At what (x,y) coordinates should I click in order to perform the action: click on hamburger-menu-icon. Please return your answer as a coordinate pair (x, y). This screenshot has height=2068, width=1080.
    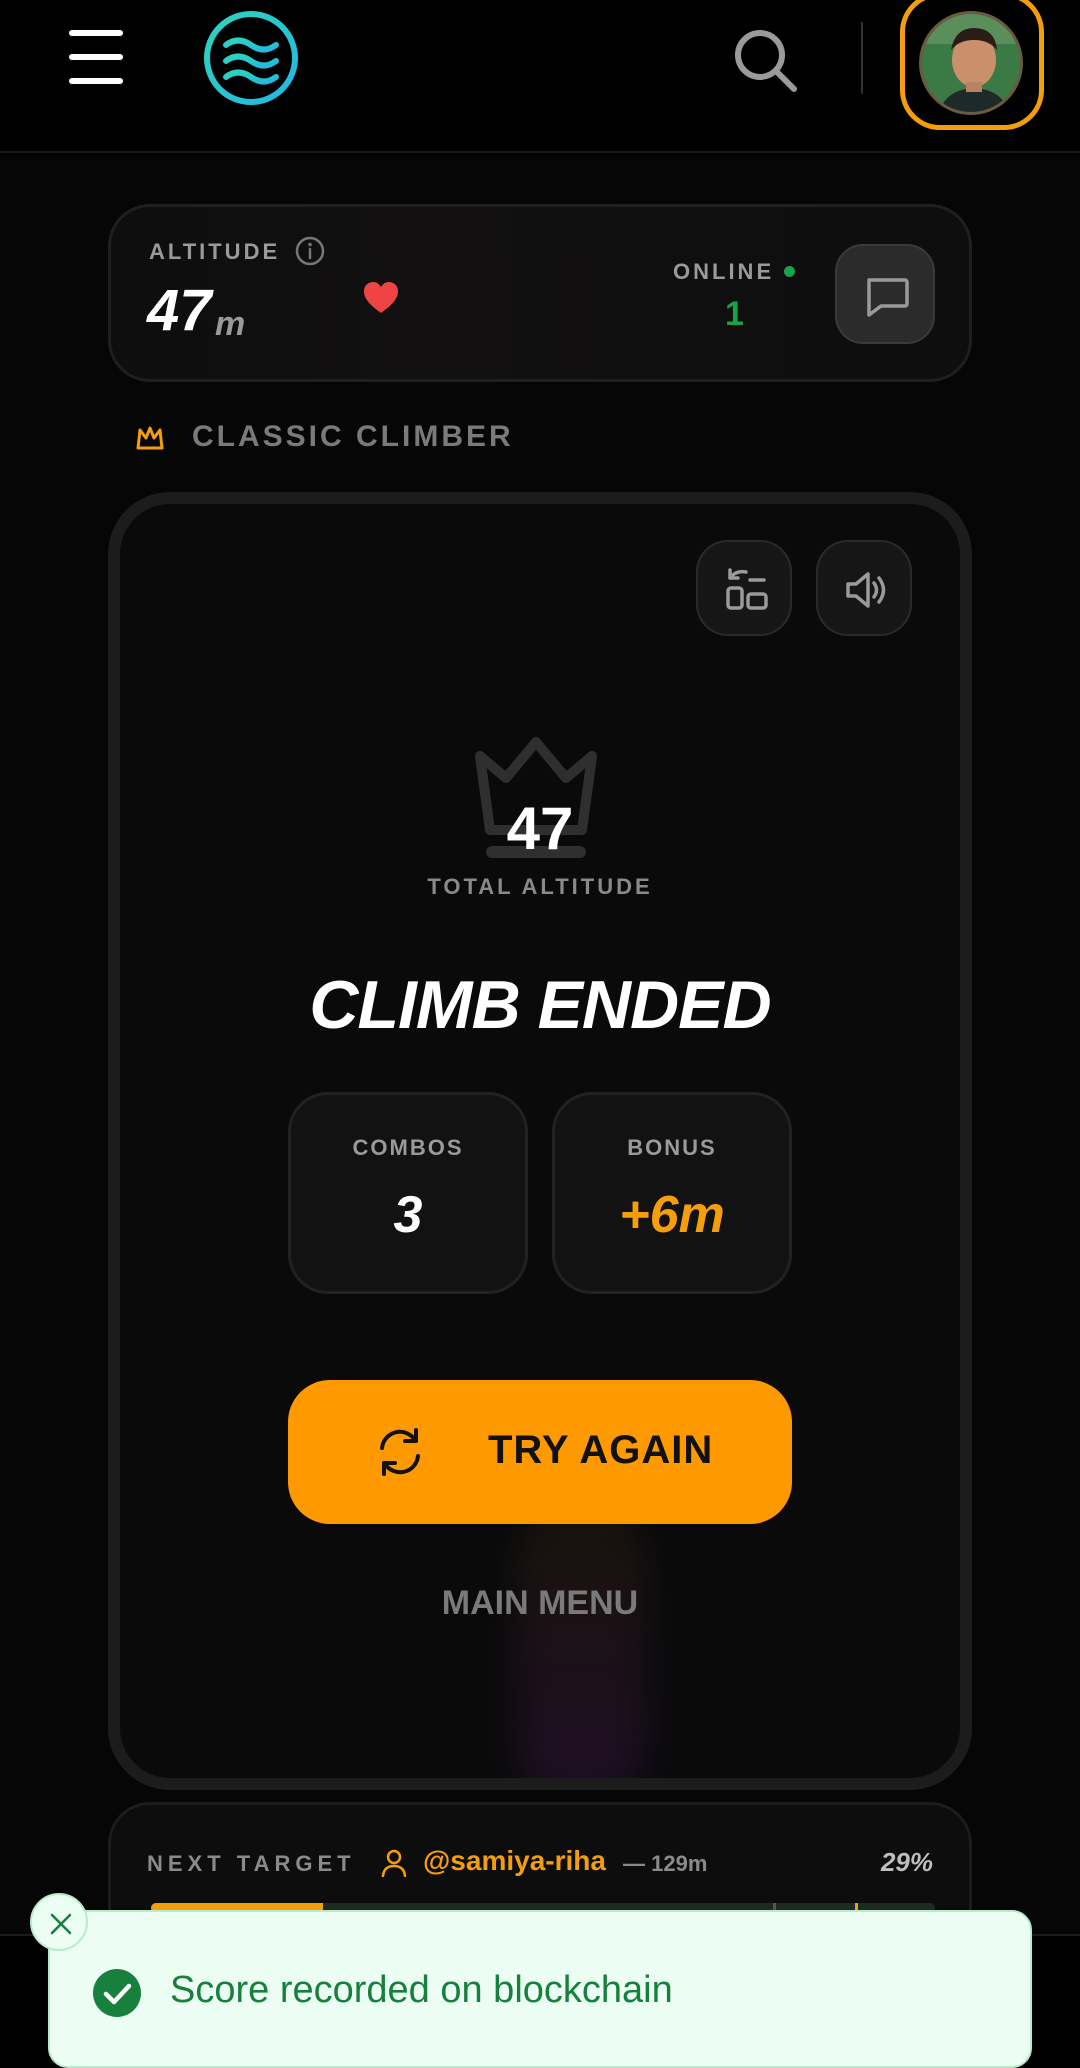
    Looking at the image, I should click on (97, 57).